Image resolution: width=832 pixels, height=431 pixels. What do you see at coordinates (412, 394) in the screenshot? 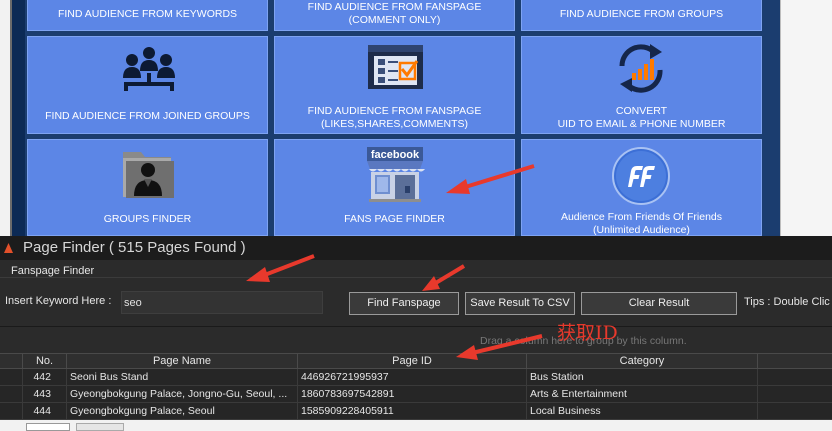
I see `cell-page-id: 1860783697542891` at bounding box center [412, 394].